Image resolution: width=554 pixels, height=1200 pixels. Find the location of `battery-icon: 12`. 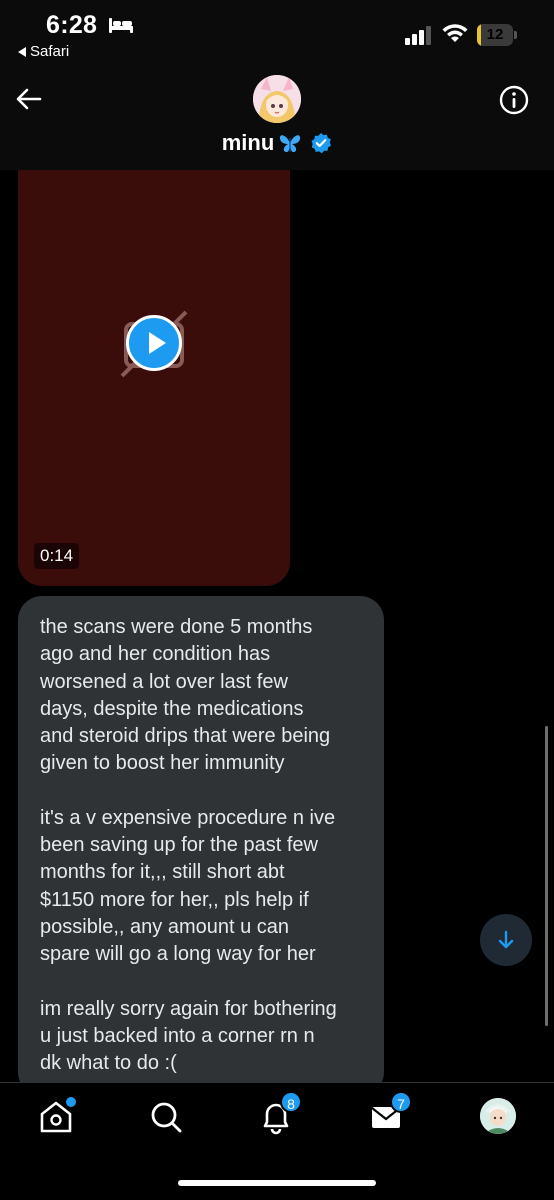

battery-icon: 12 is located at coordinates (497, 35).